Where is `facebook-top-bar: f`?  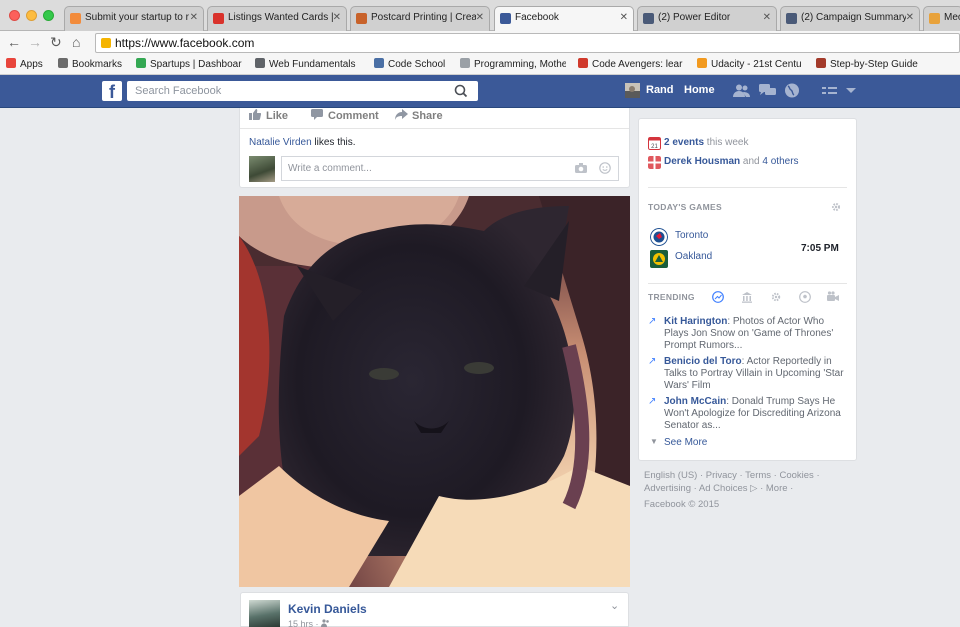 facebook-top-bar: f is located at coordinates (480, 91).